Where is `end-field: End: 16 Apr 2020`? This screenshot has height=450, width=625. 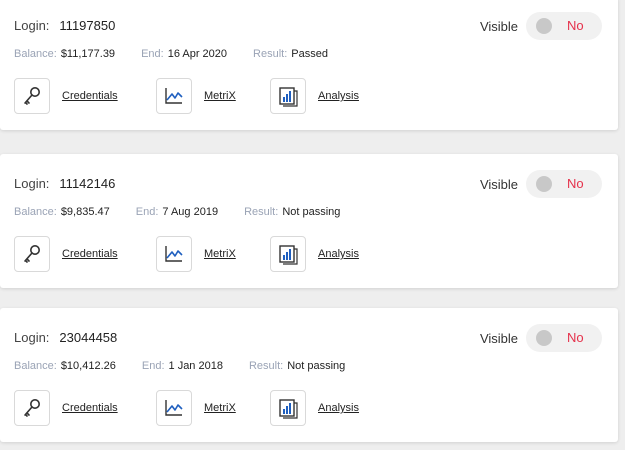 end-field: End: 16 Apr 2020 is located at coordinates (184, 54).